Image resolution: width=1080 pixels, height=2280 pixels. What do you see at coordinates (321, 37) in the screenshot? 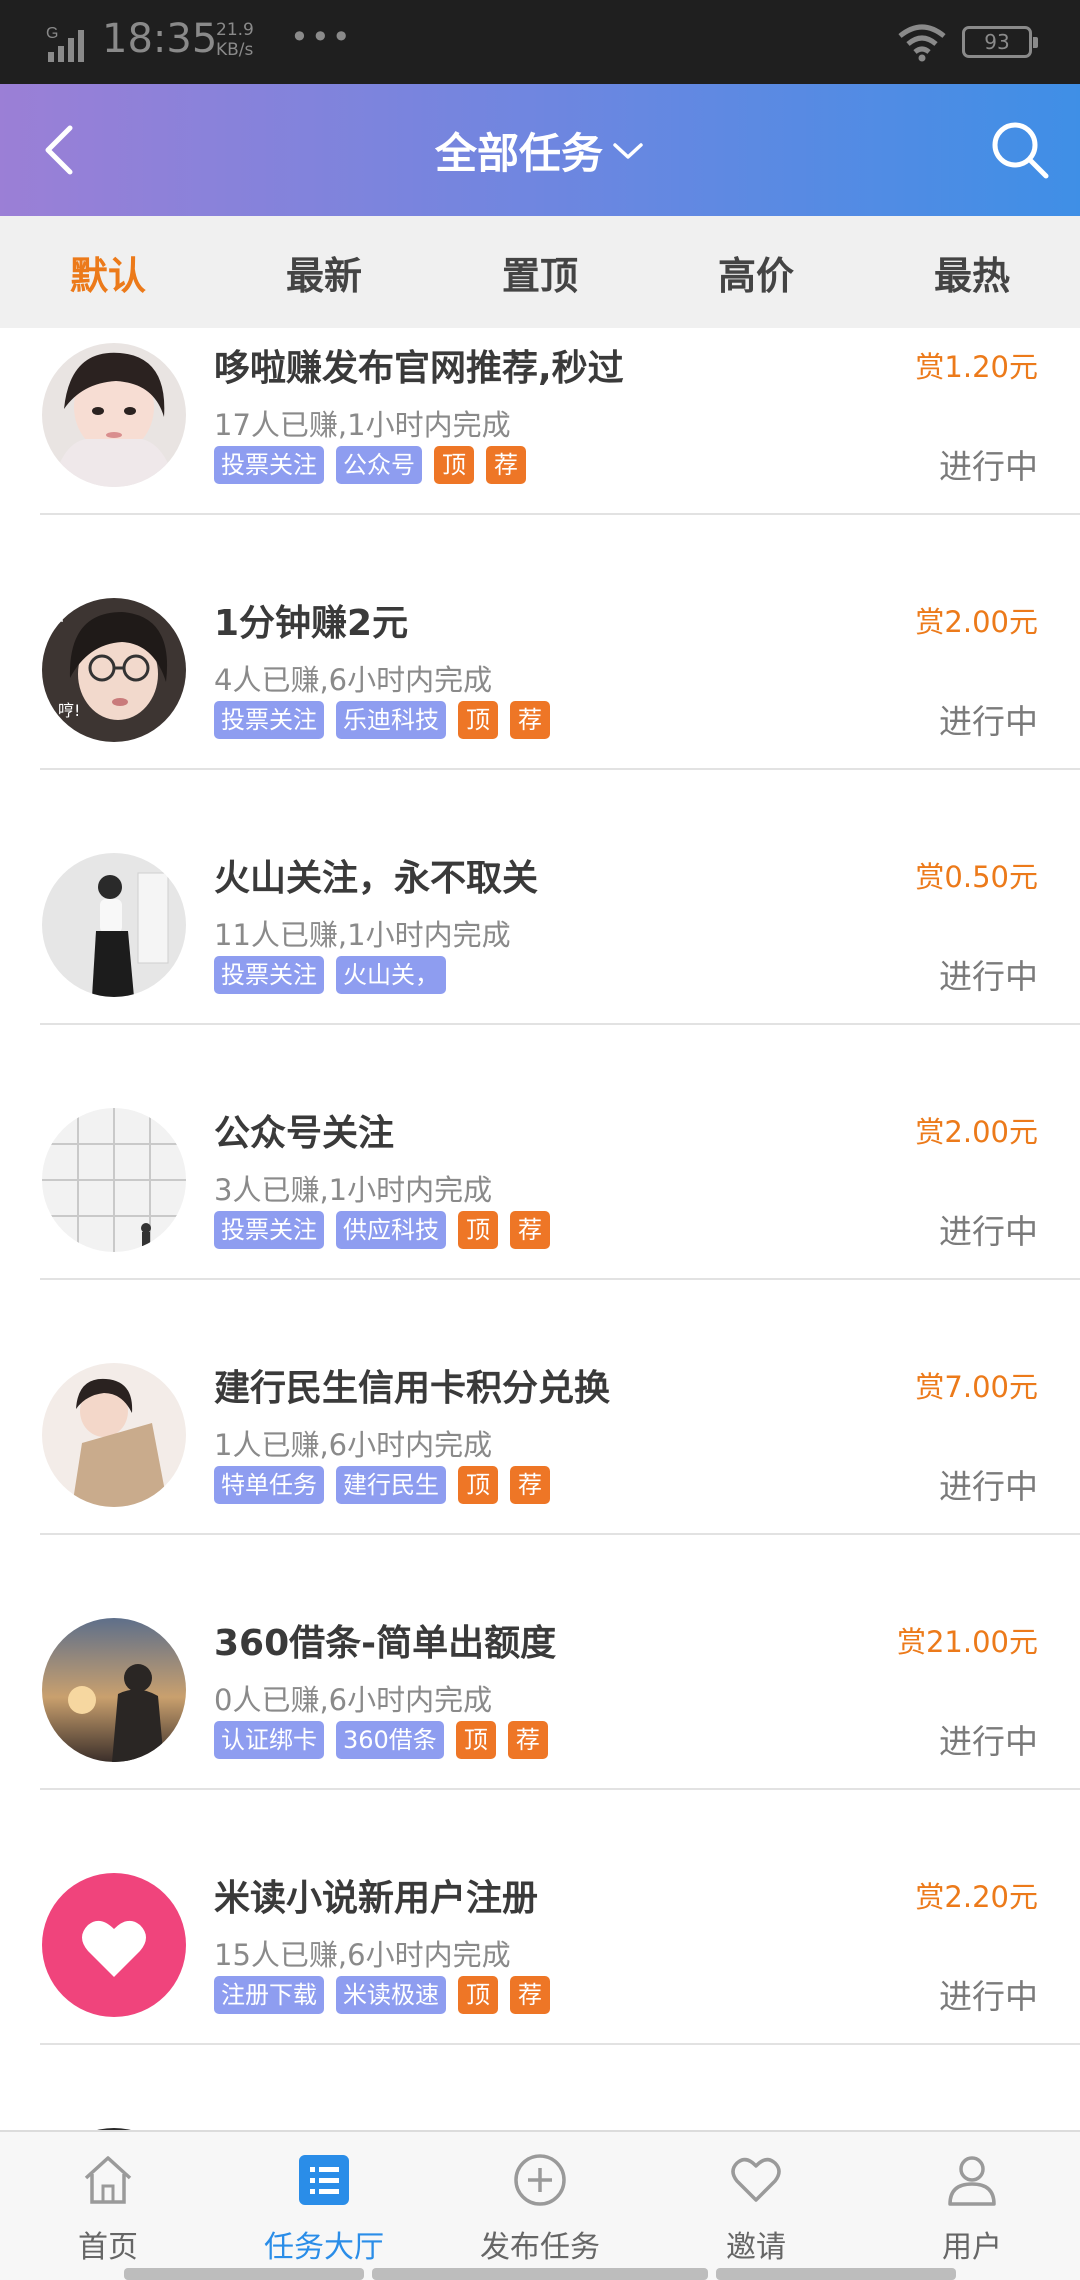
I see `more-notifications-icon: •••` at bounding box center [321, 37].